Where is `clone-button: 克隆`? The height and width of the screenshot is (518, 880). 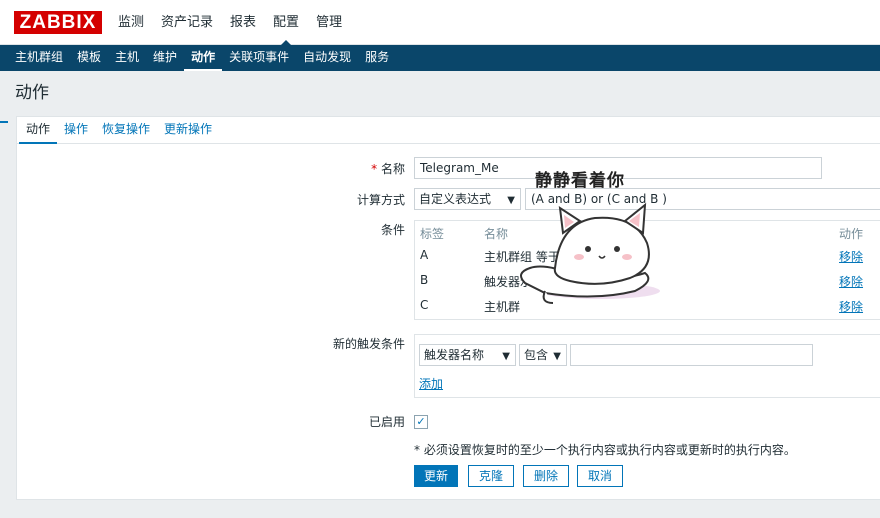 clone-button: 克隆 is located at coordinates (491, 476).